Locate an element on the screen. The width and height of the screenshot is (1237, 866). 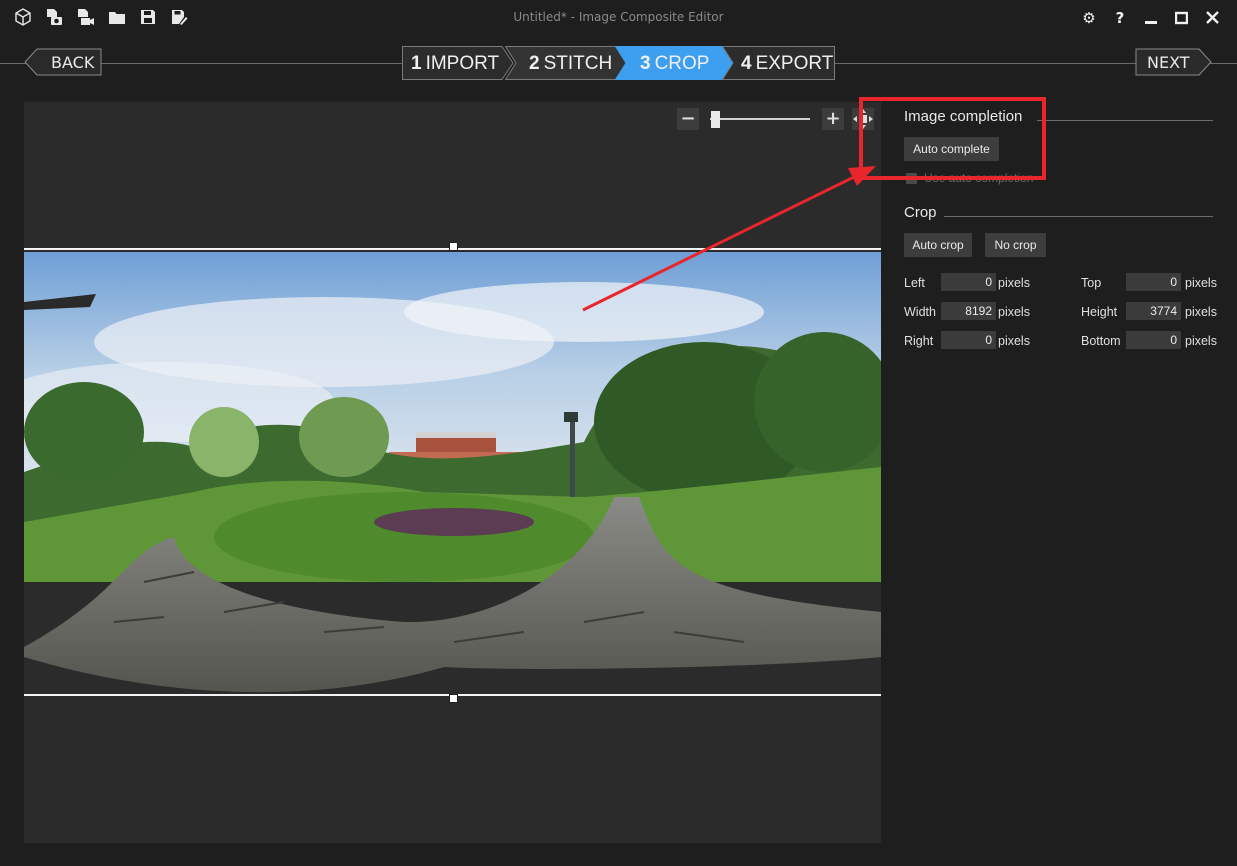
tab-crop-label: CROP is located at coordinates (682, 63).